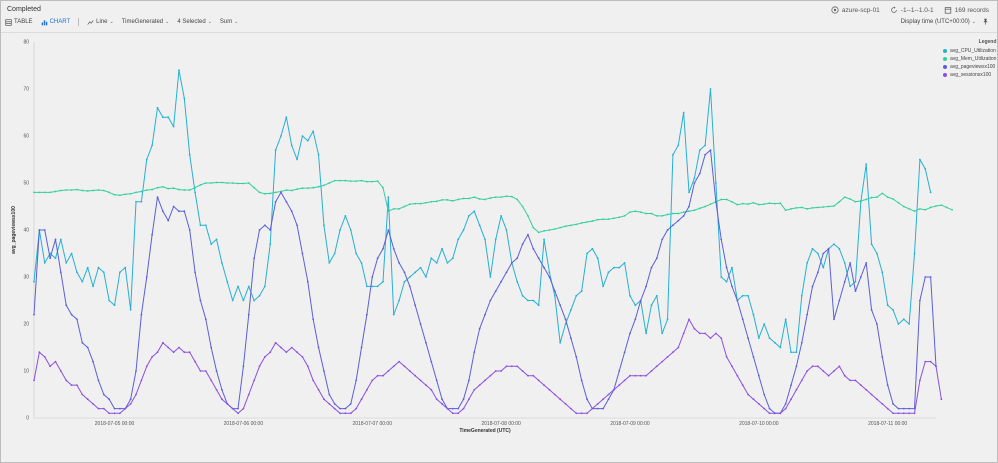 The width and height of the screenshot is (998, 463). I want to click on y-tick-label: 50, so click(26, 184).